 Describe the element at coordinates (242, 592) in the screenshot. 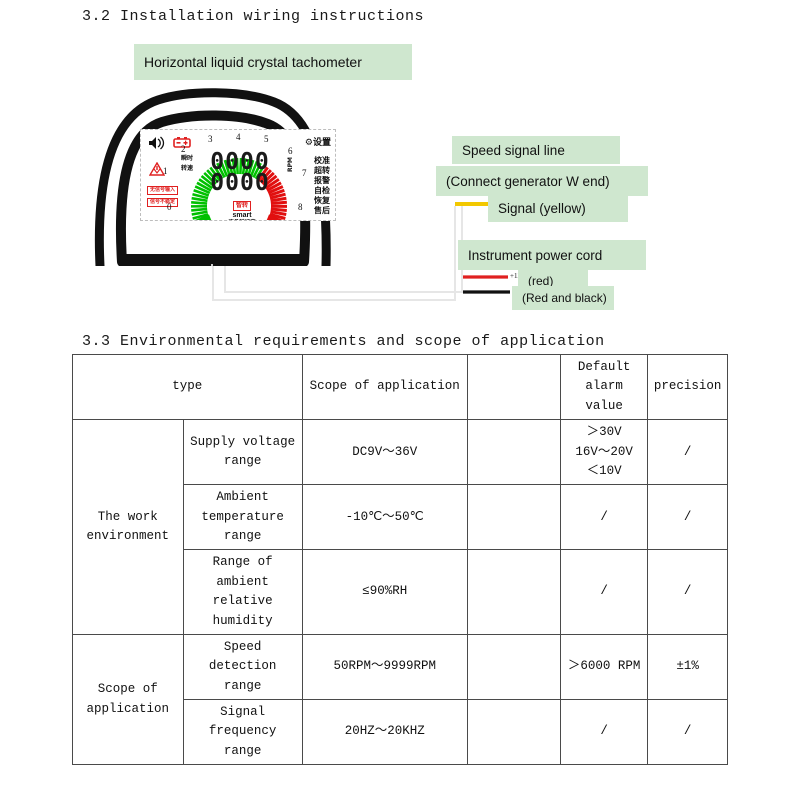

I see `subtype-humidity: Range of ambient relative humidity` at that location.